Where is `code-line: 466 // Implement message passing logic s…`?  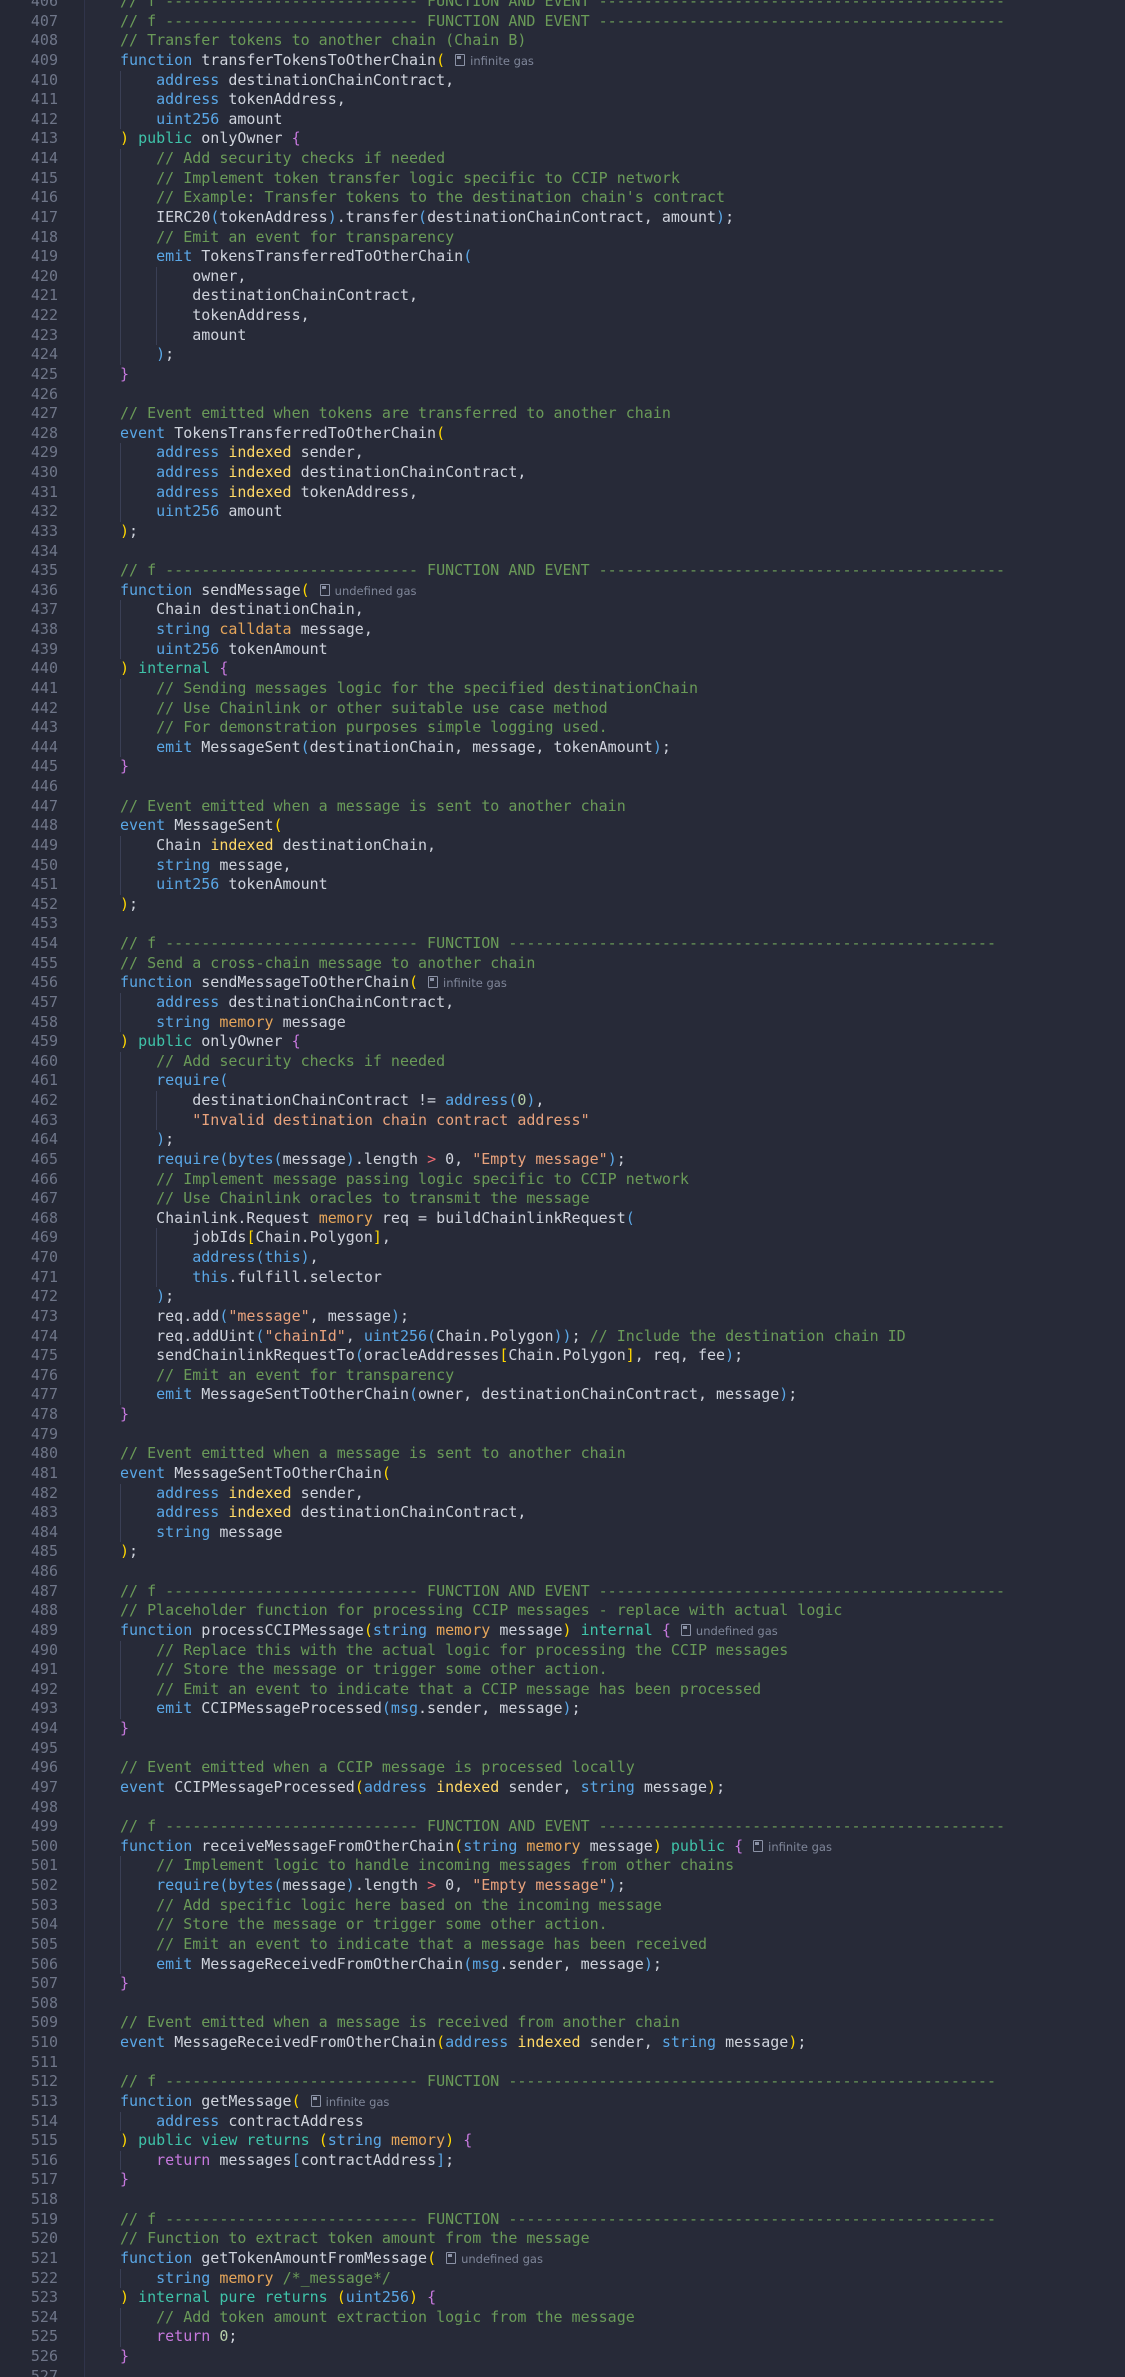 code-line: 466 // Implement message passing logic s… is located at coordinates (562, 1179).